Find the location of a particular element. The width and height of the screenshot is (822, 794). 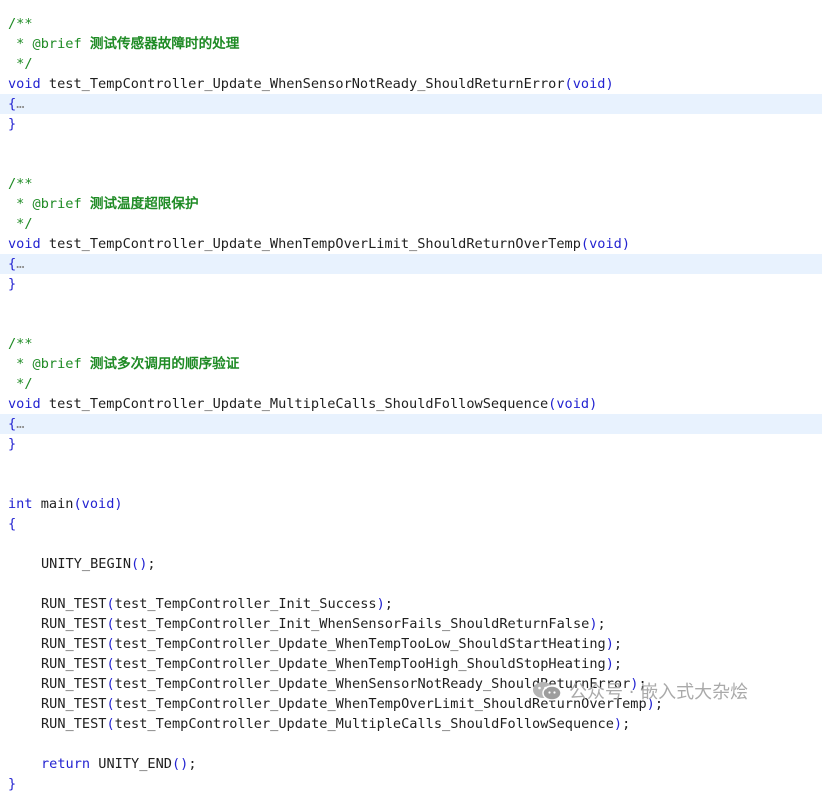

doc-comment-brief: * @brief 测试温度超限保护 is located at coordinates (411, 204).